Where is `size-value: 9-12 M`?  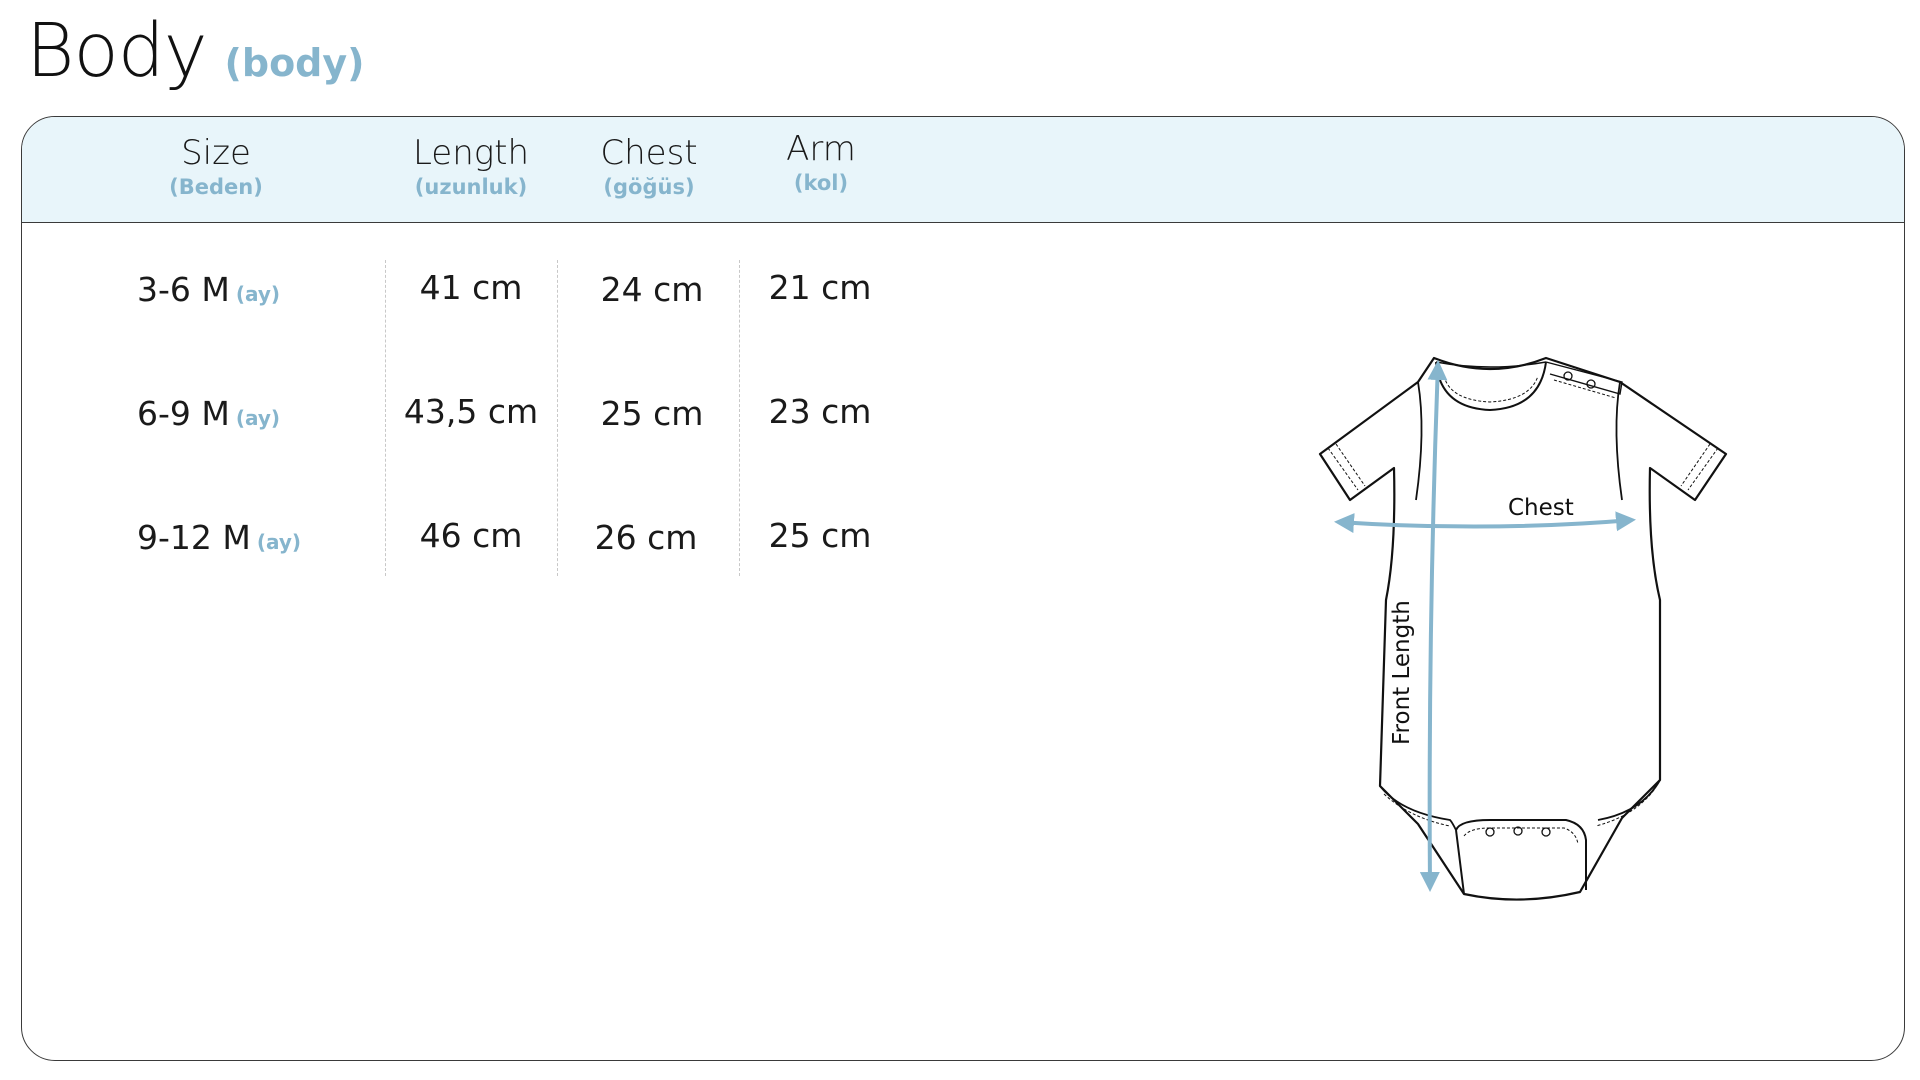 size-value: 9-12 M is located at coordinates (194, 537).